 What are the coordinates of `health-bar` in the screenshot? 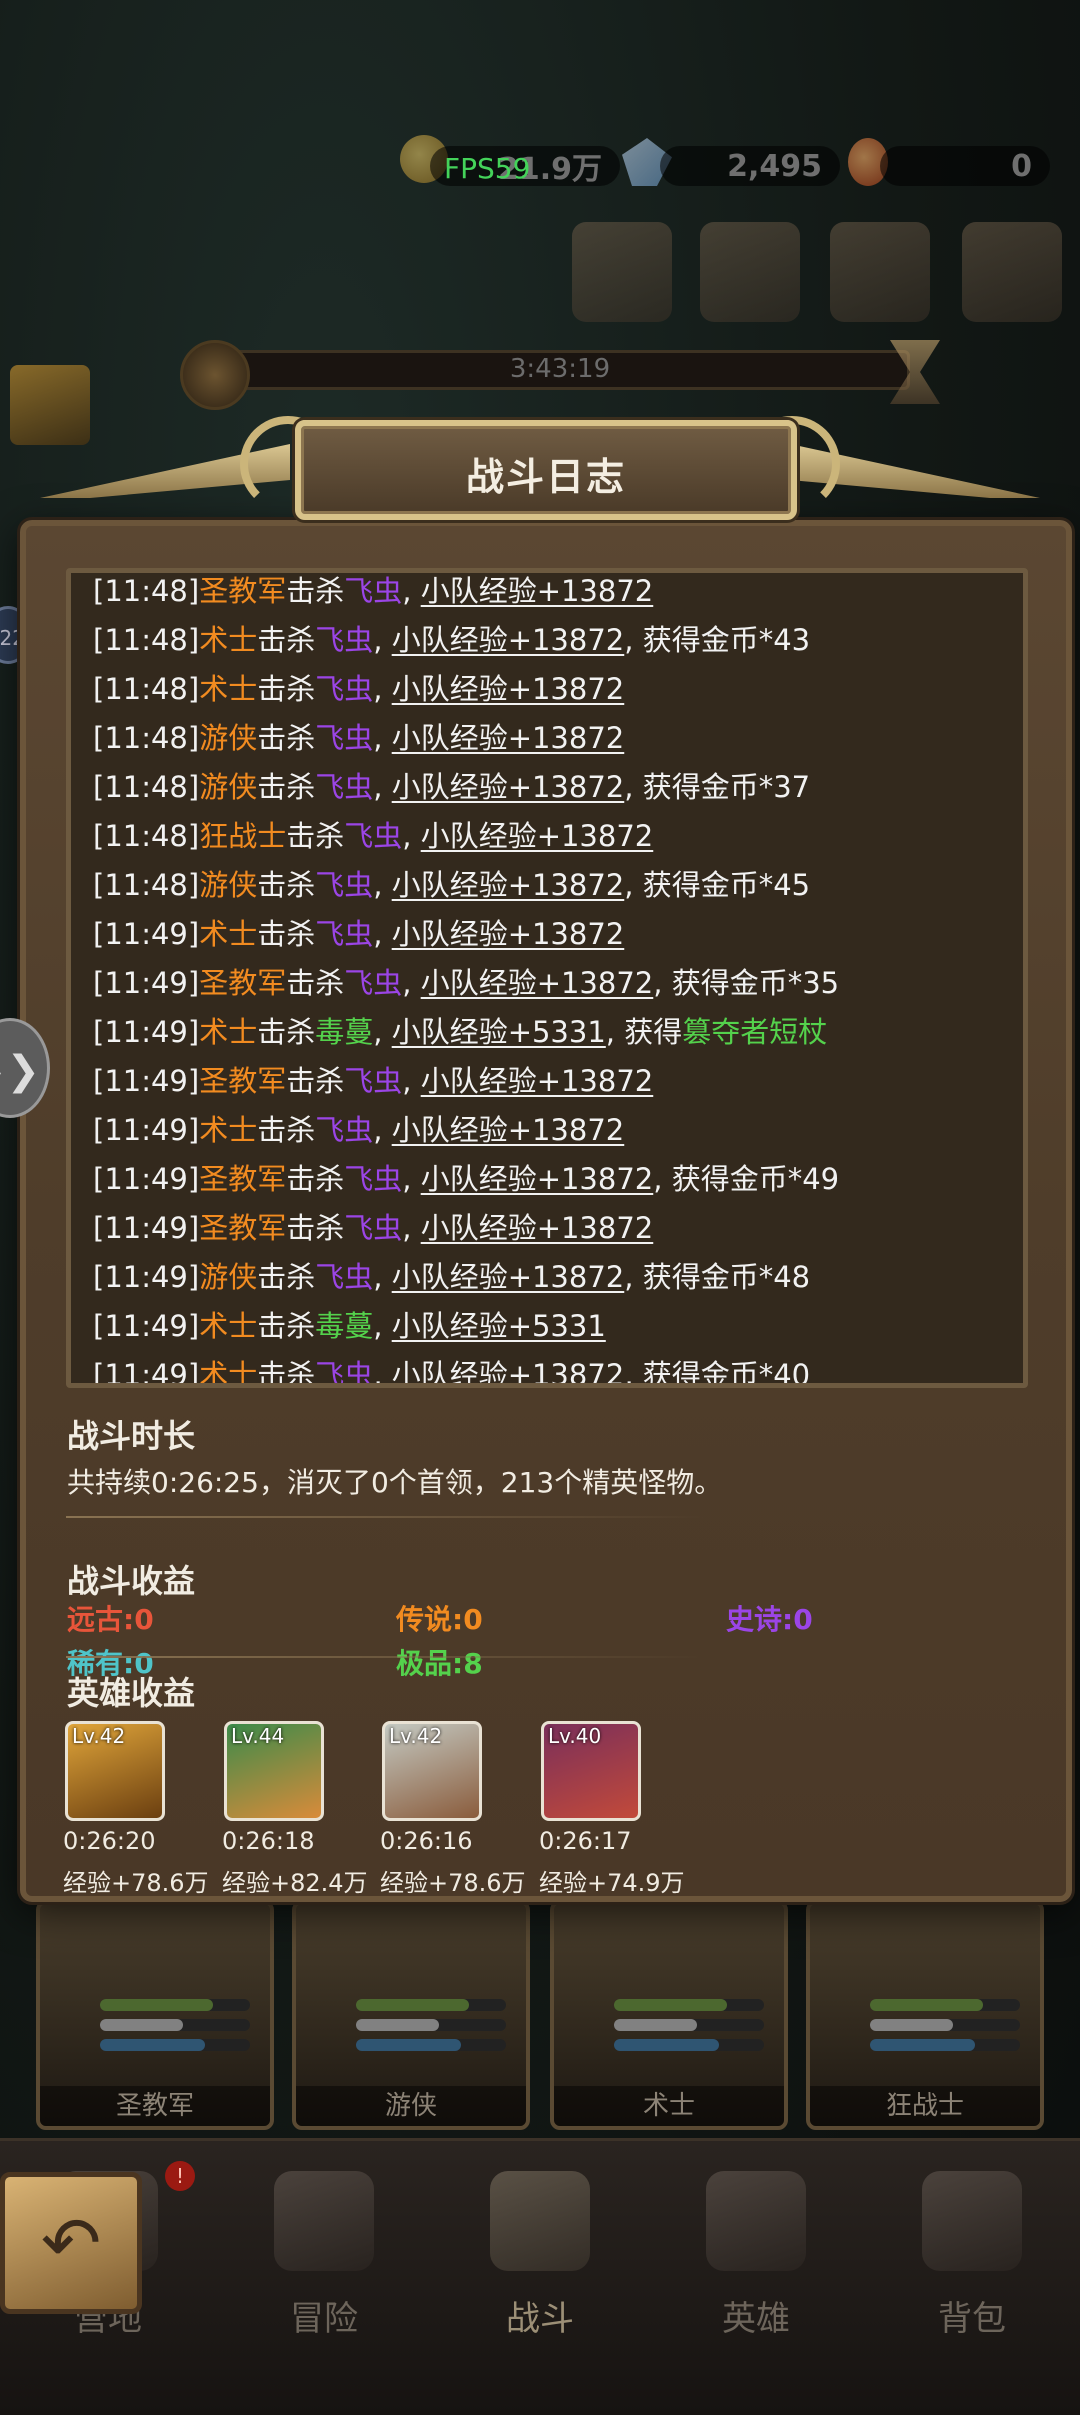 It's located at (689, 2005).